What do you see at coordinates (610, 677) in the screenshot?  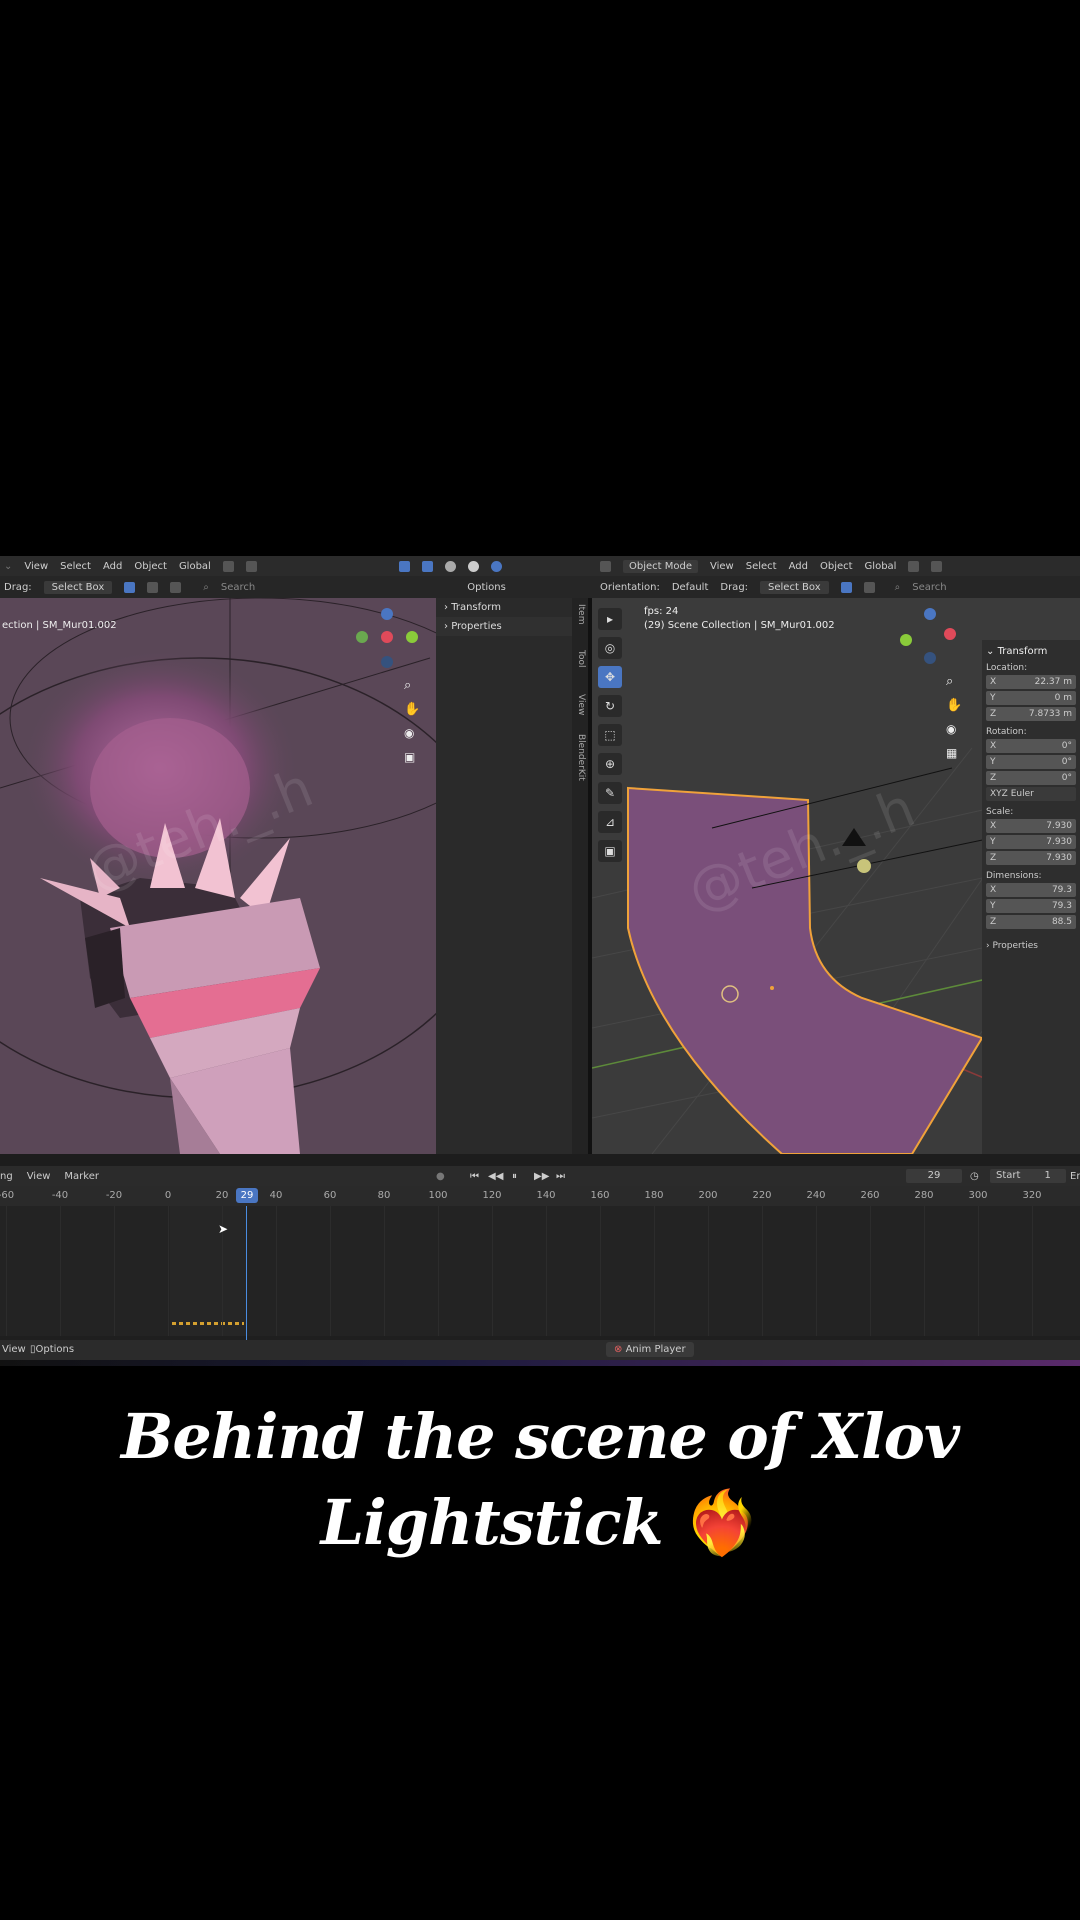 I see `move-tool-icon: ✥` at bounding box center [610, 677].